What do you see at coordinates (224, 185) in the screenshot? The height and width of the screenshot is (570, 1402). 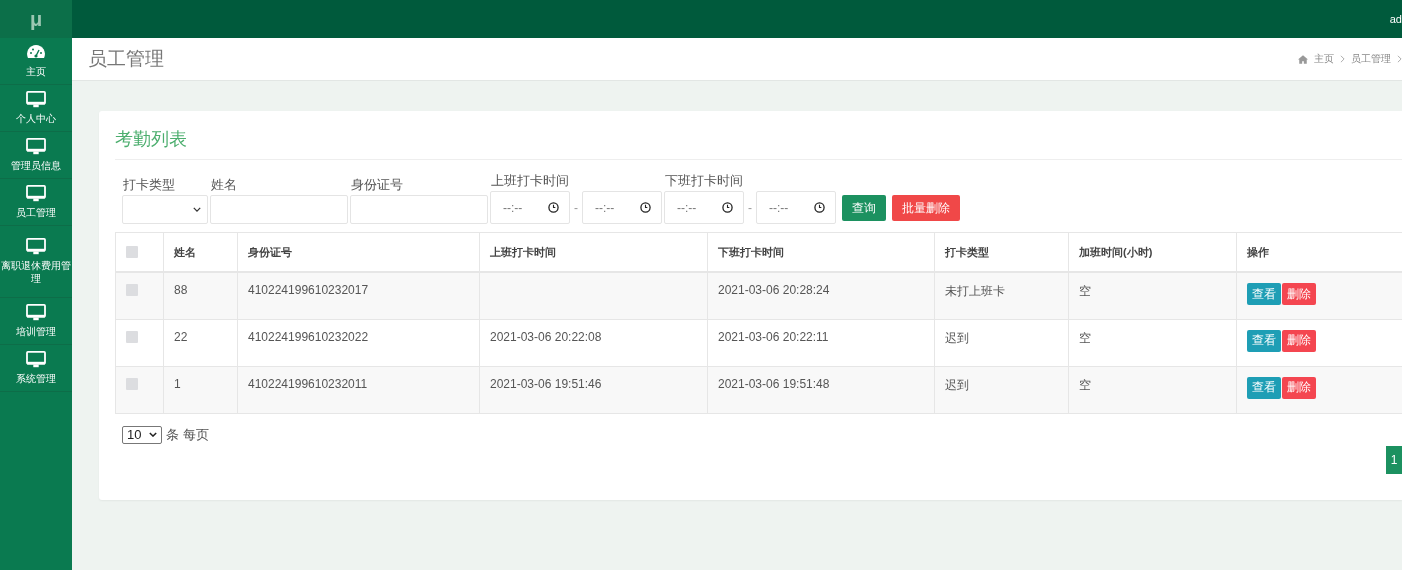 I see `field-label: 姓名` at bounding box center [224, 185].